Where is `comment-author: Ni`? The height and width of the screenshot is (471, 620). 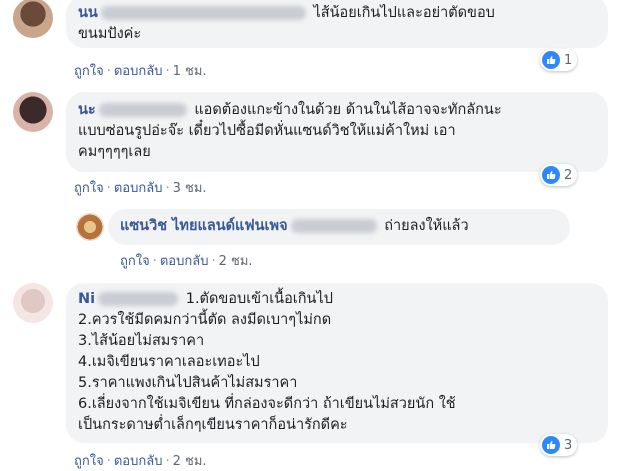 comment-author: Ni is located at coordinates (86, 299).